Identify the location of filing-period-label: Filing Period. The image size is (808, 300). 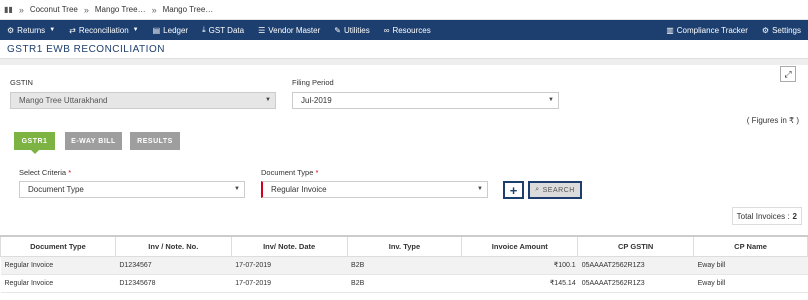
(313, 82).